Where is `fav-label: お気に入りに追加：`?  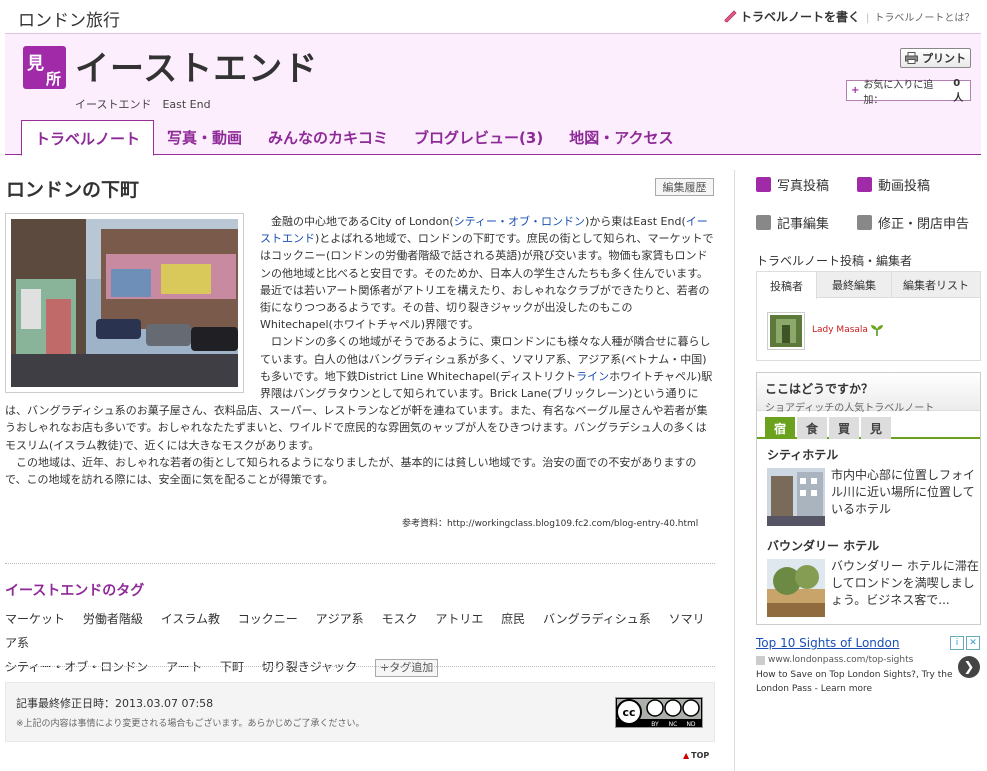
fav-label: お気に入りに追加： is located at coordinates (898, 92).